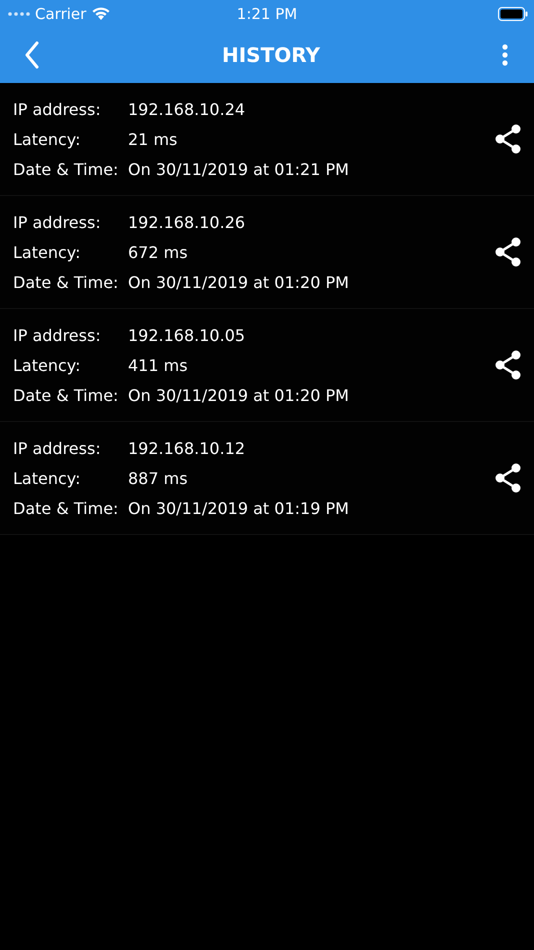 Image resolution: width=534 pixels, height=950 pixels. What do you see at coordinates (32, 55) in the screenshot?
I see `back-icon` at bounding box center [32, 55].